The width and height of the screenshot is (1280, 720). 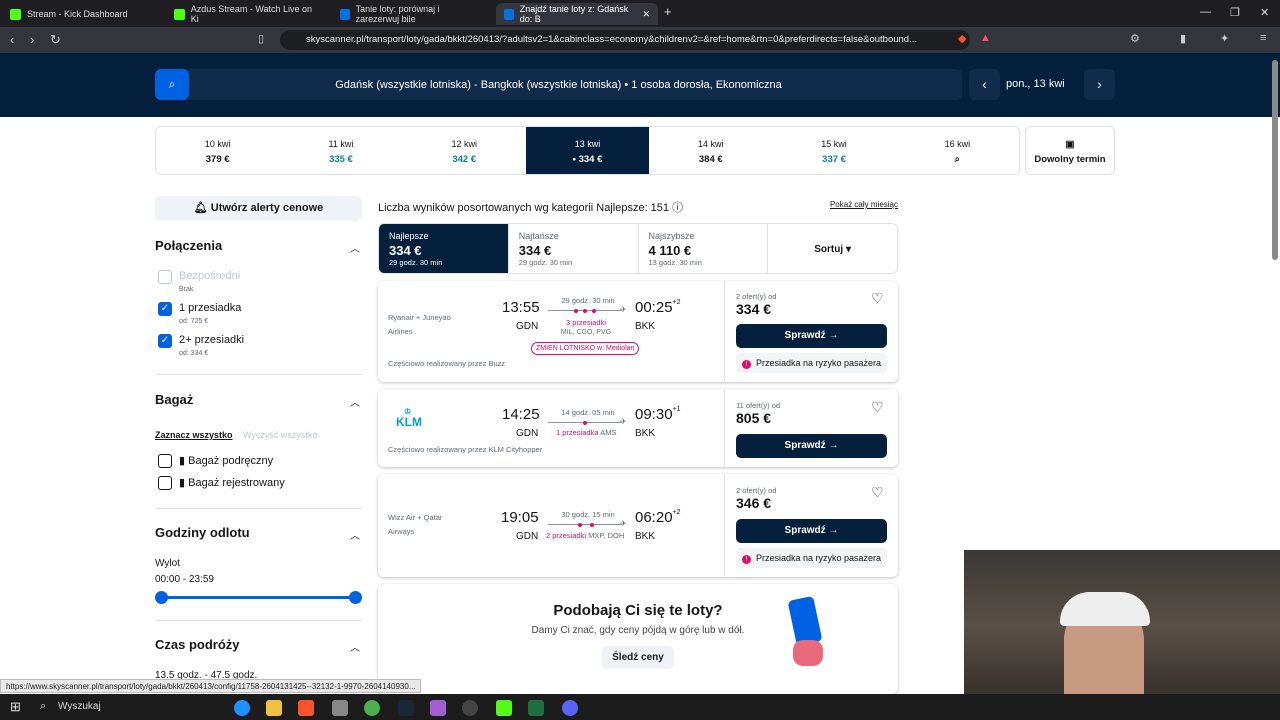 What do you see at coordinates (226, 460) in the screenshot?
I see `carry-on-label: ▮ Bagaż podręczny` at bounding box center [226, 460].